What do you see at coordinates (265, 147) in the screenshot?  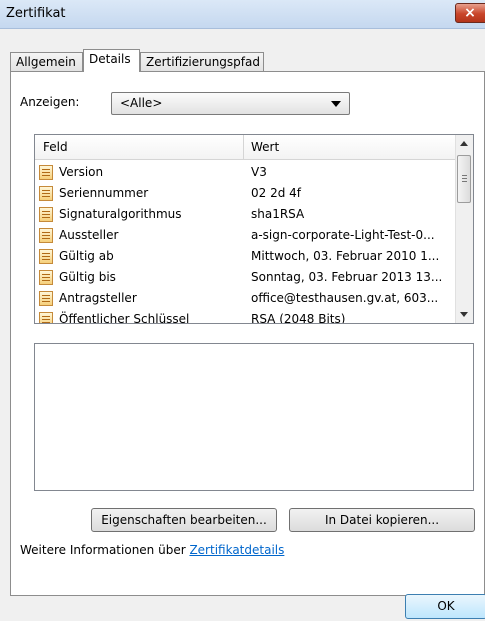 I see `column-header-value: Wert` at bounding box center [265, 147].